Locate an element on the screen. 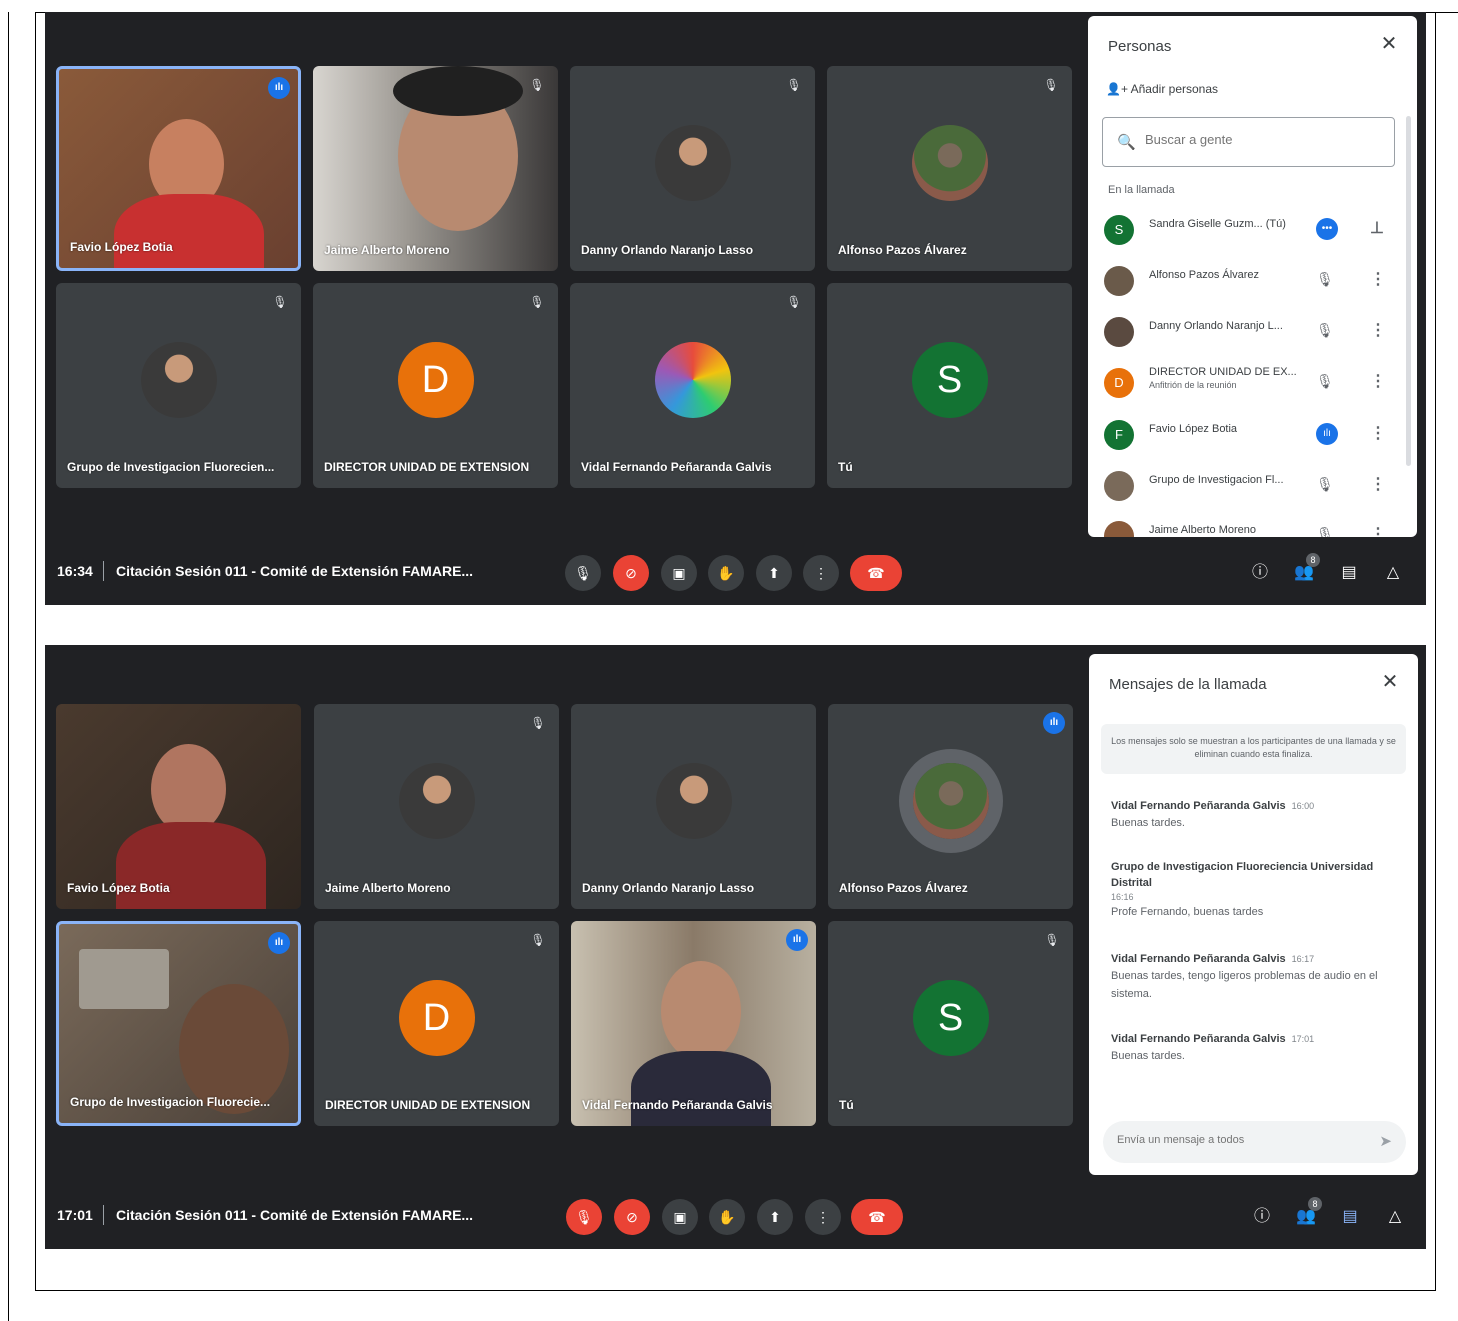  activities-icon: △ is located at coordinates (1395, 1216).